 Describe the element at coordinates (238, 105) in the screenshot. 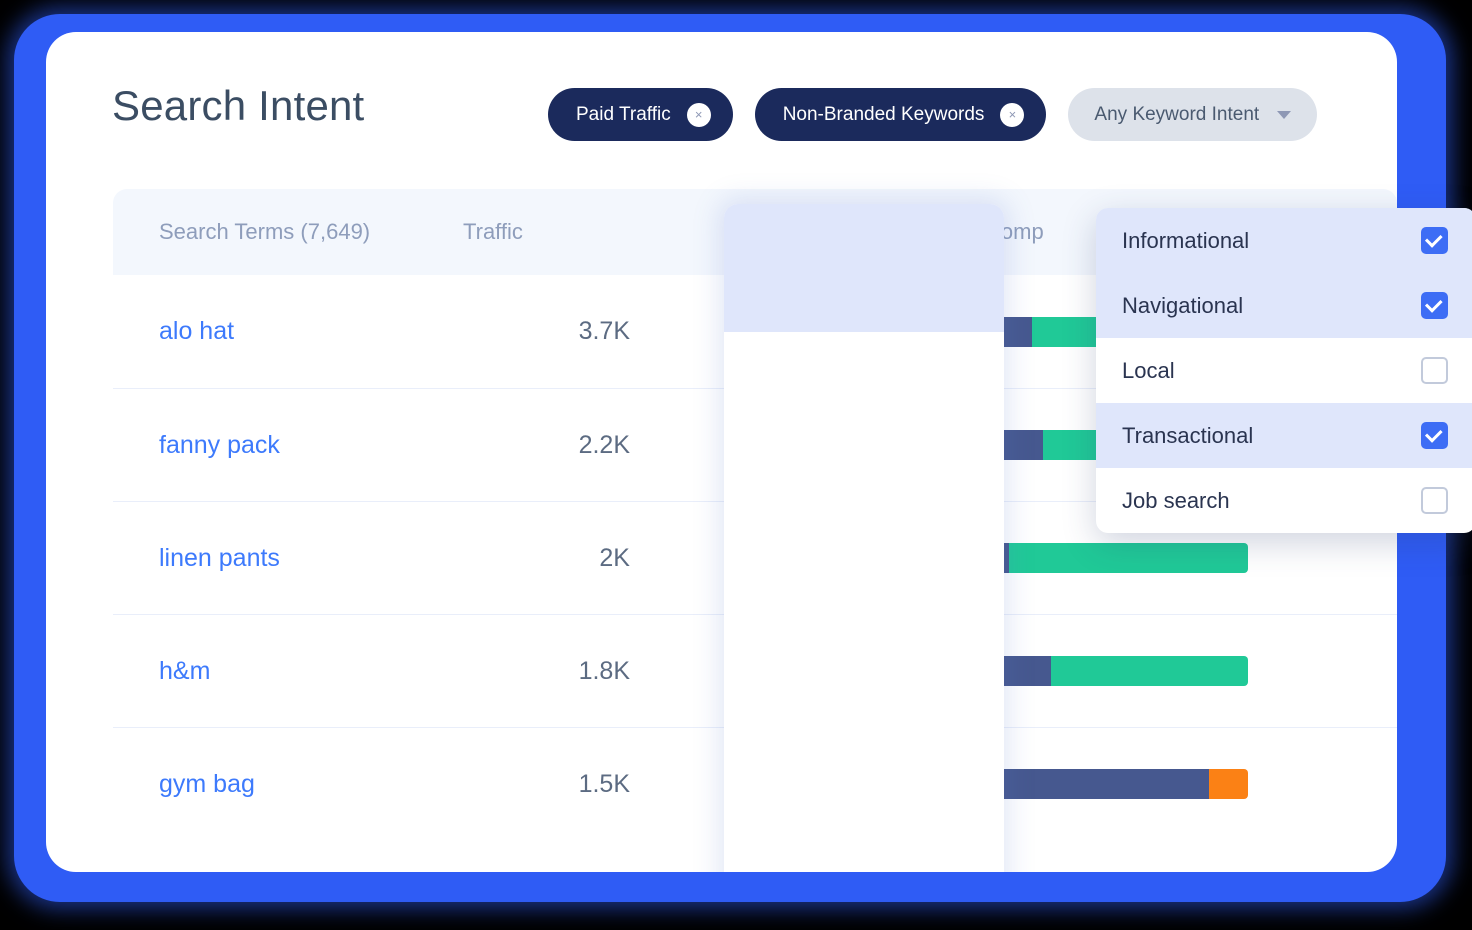

I see `page-title: Search Intent` at that location.